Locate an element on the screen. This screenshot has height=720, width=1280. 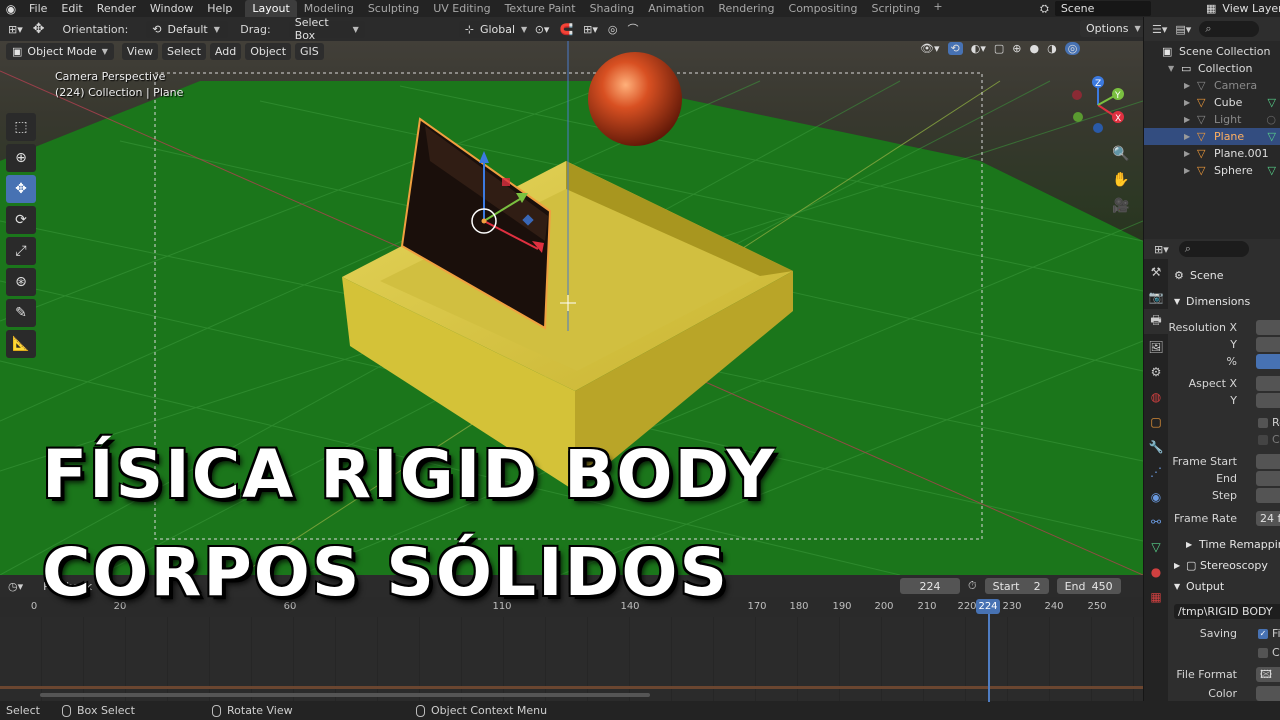
annotate-tool-icon: ✎ is located at coordinates (21, 313).